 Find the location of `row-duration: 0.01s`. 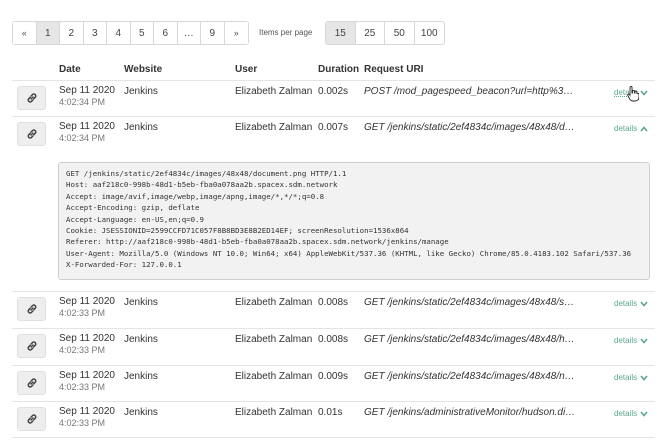

row-duration: 0.01s is located at coordinates (330, 412).